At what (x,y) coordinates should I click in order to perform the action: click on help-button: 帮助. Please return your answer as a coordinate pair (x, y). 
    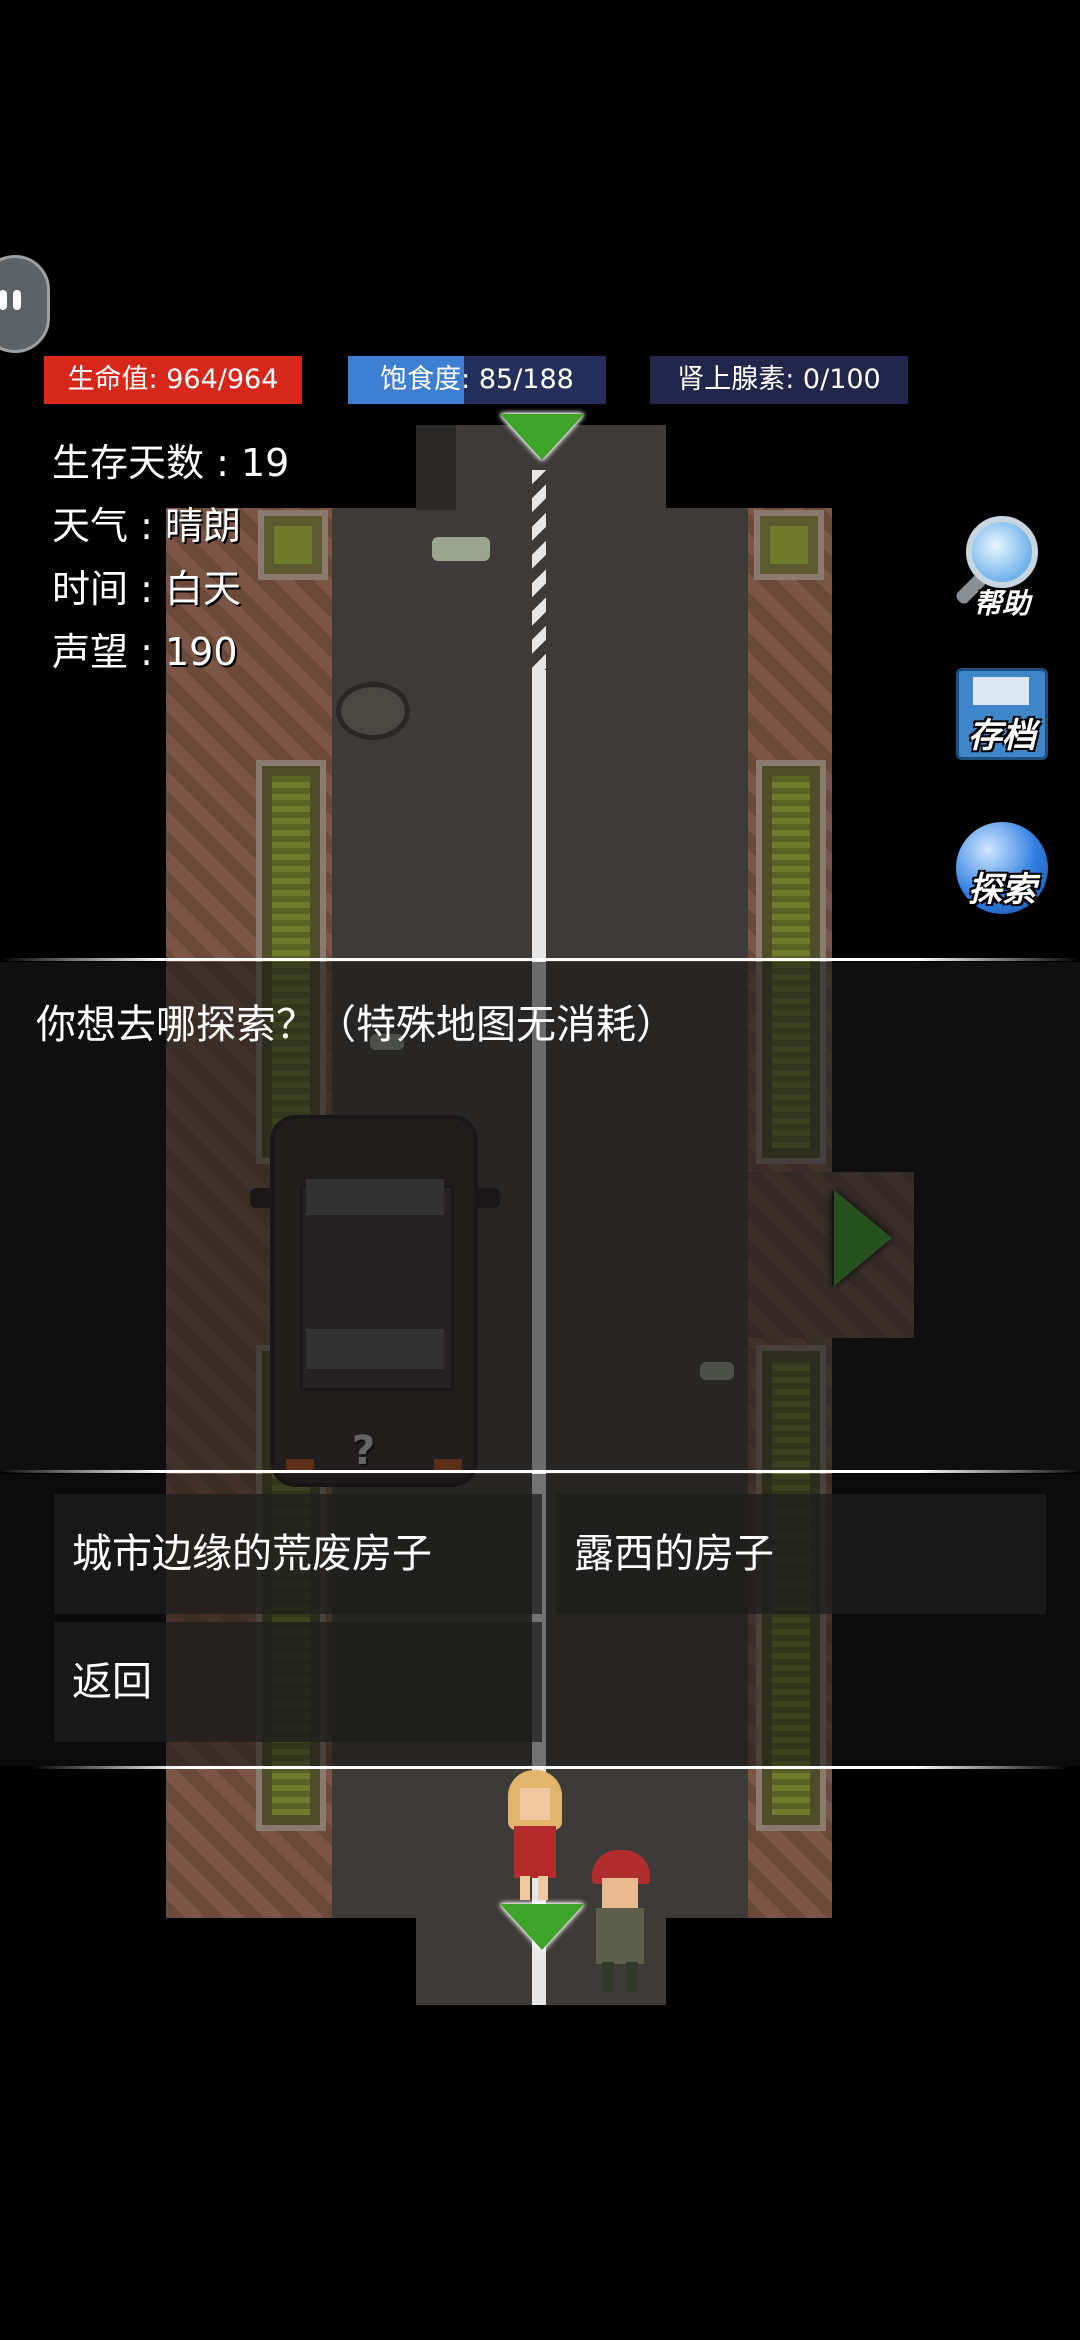
    Looking at the image, I should click on (1002, 565).